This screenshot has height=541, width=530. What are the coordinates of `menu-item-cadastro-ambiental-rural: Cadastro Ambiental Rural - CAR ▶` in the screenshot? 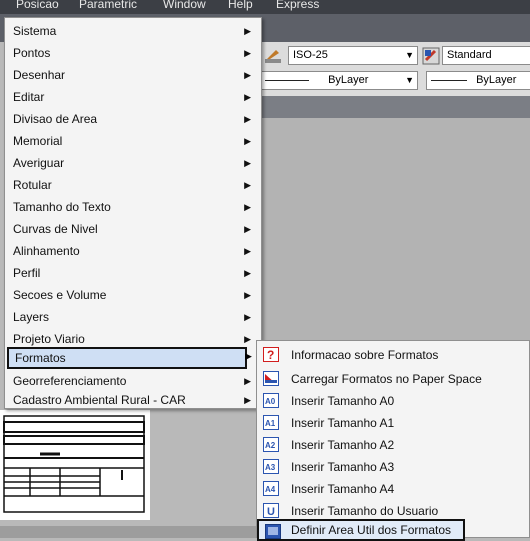 It's located at (133, 400).